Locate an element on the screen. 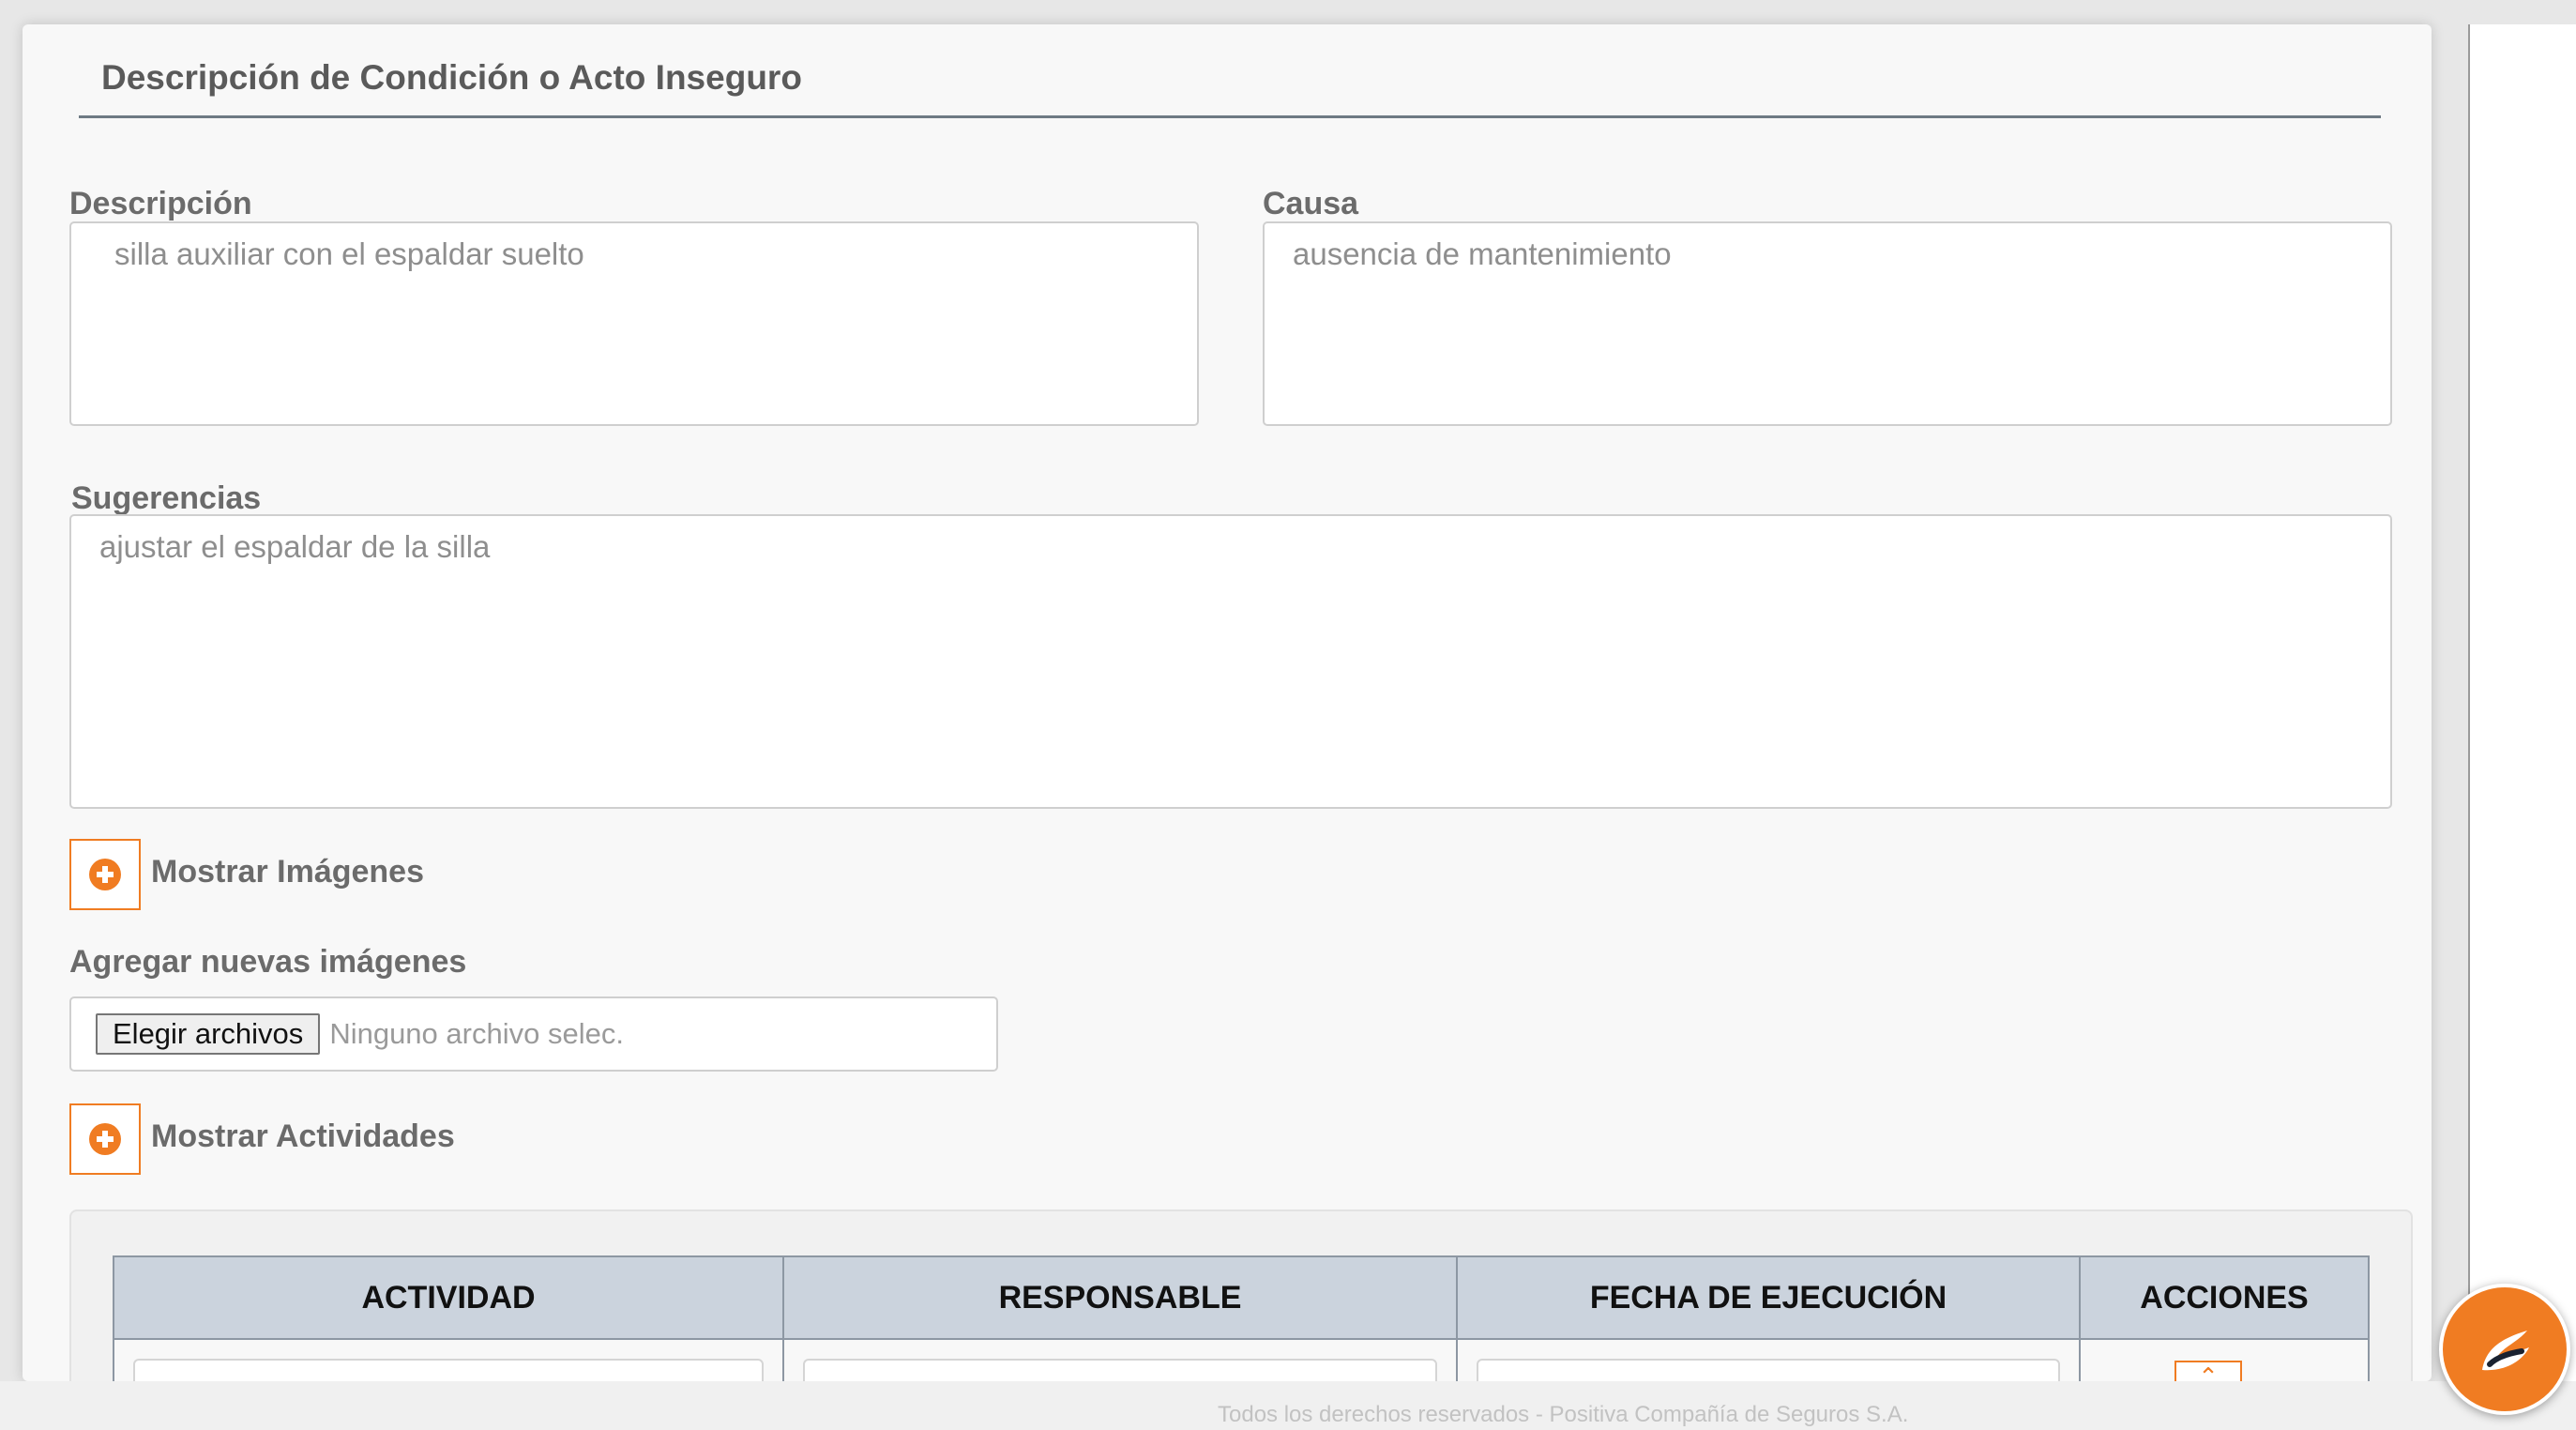  responsable-cell is located at coordinates (1120, 1359).